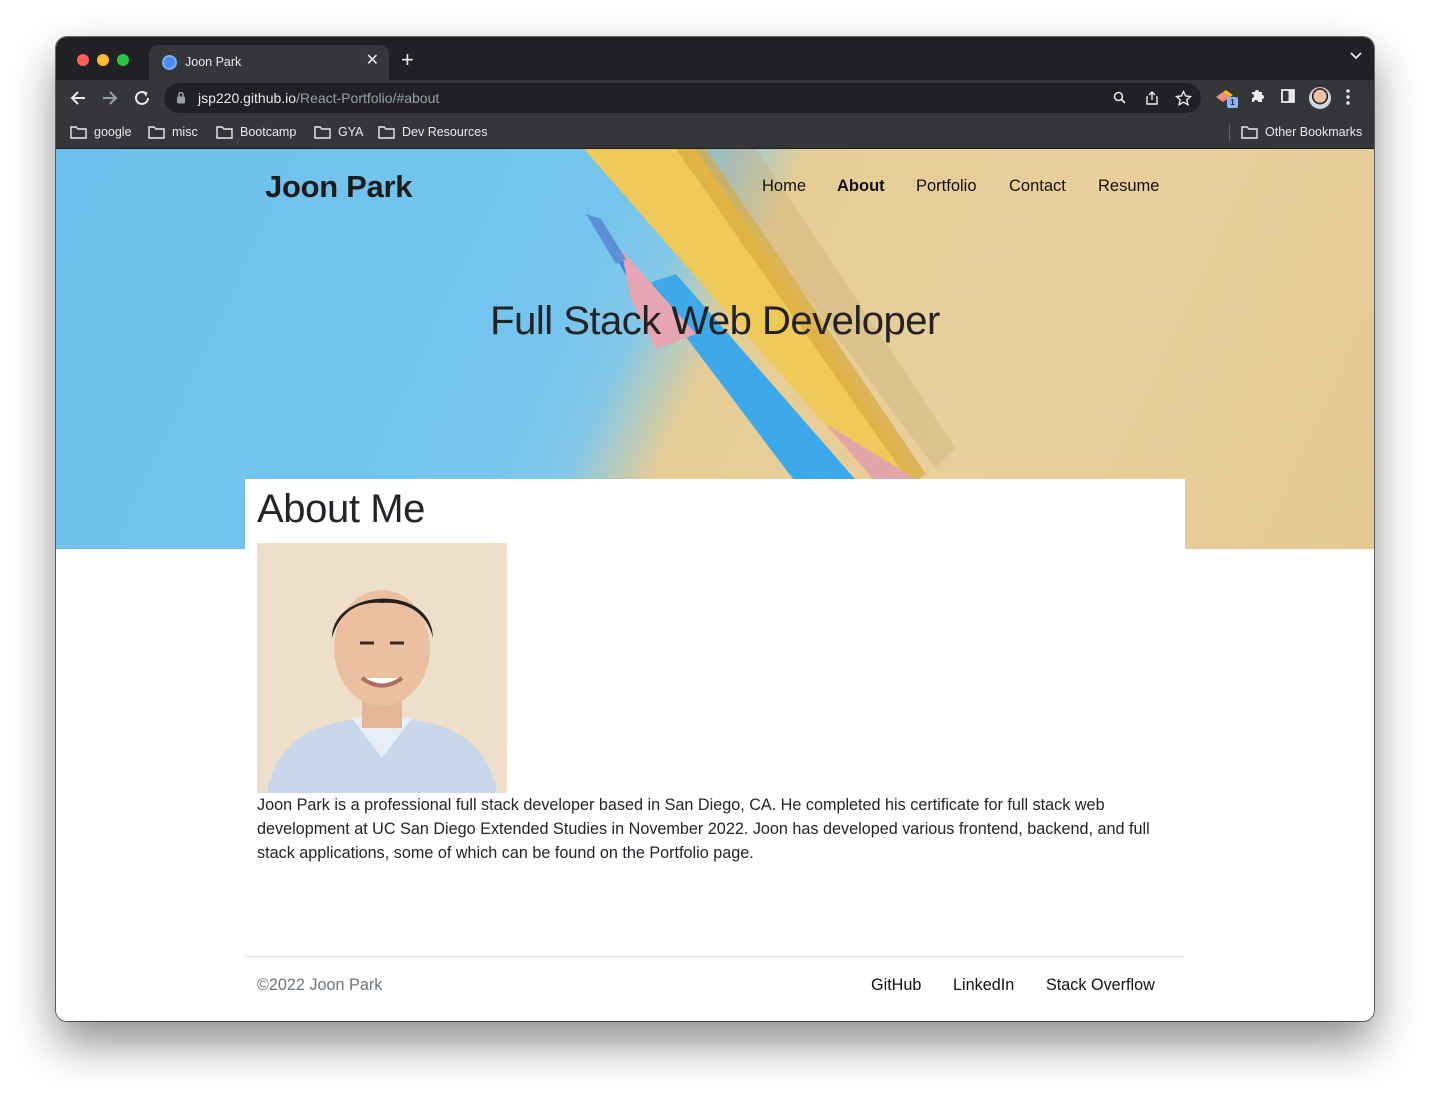  What do you see at coordinates (320, 985) in the screenshot?
I see `copyright-text: ©2022 Joon Park` at bounding box center [320, 985].